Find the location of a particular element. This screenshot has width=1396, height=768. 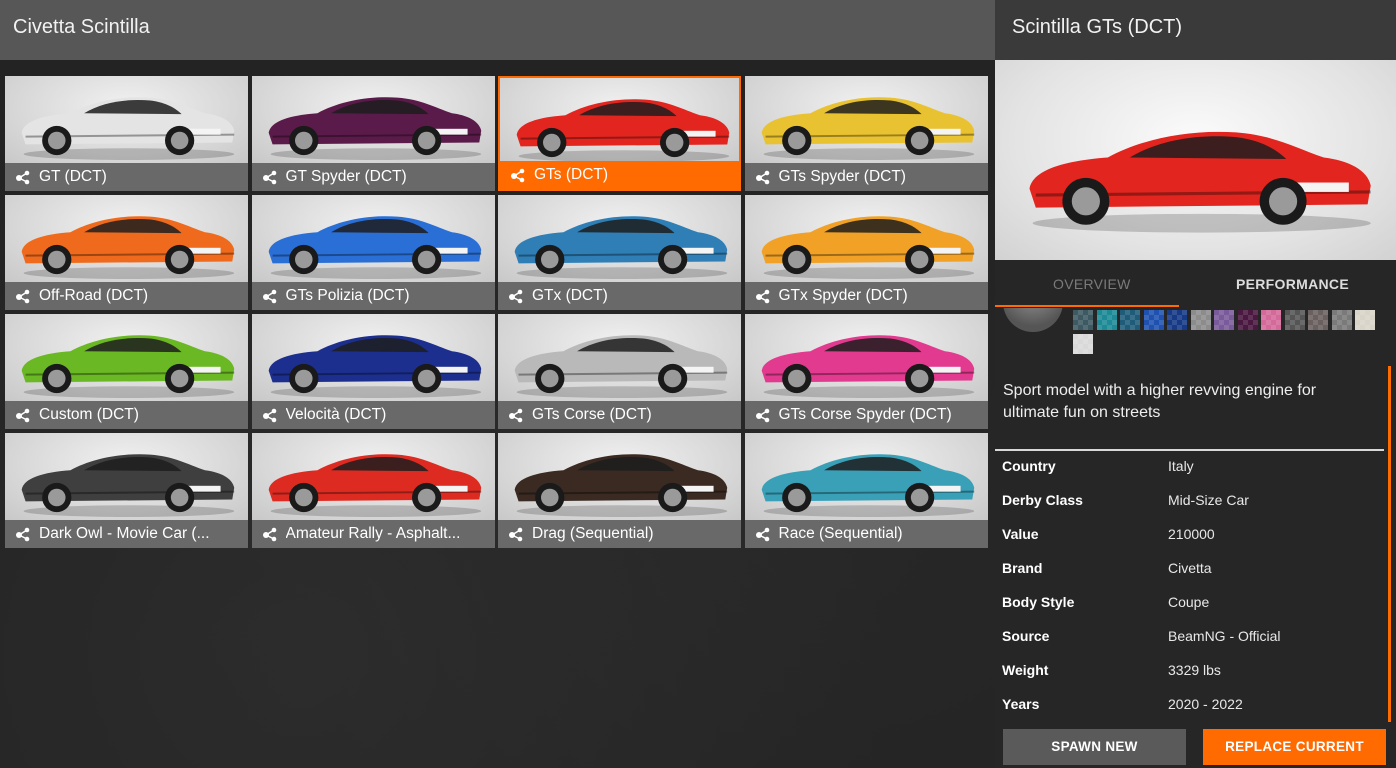

detail-tabs: OVERVIEW PERFORMANCE is located at coordinates (1195, 285).